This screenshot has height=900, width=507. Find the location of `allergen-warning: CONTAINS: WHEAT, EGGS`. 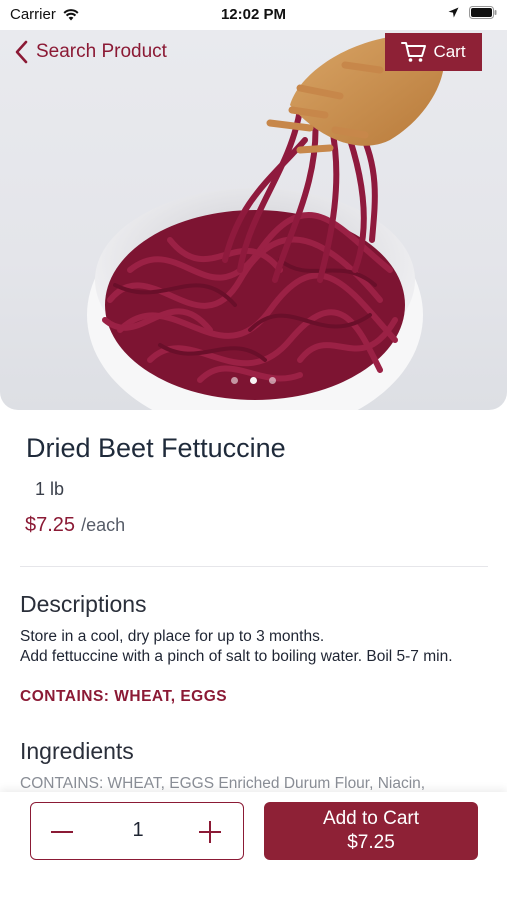

allergen-warning: CONTAINS: WHEAT, EGGS is located at coordinates (124, 696).